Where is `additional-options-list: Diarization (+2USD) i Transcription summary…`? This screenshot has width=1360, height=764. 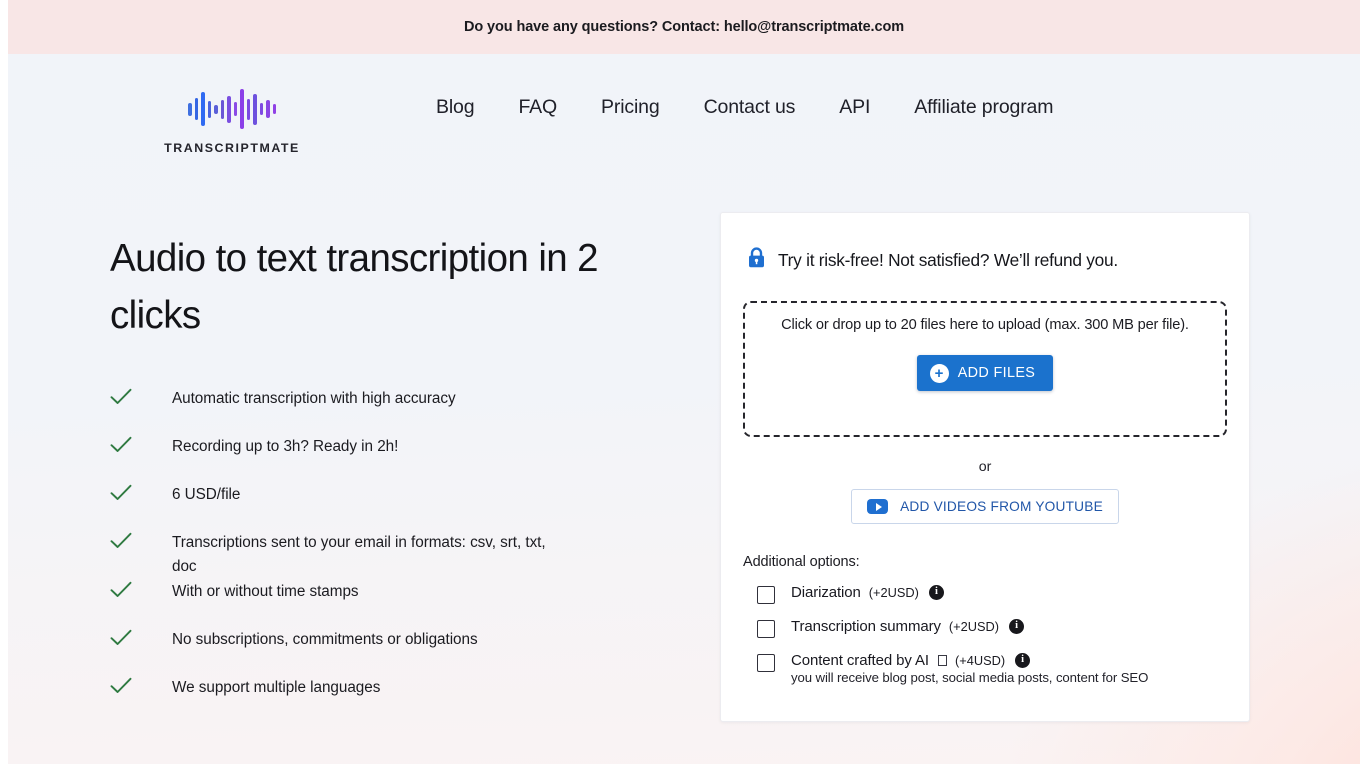
additional-options-list: Diarization (+2USD) i Transcription summary… is located at coordinates (985, 635).